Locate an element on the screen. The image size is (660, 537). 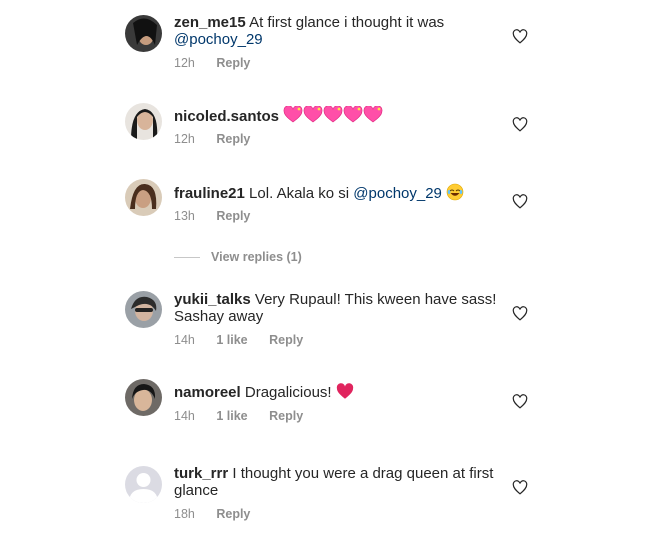
view-replies-label: View replies (1) is located at coordinates (256, 257).